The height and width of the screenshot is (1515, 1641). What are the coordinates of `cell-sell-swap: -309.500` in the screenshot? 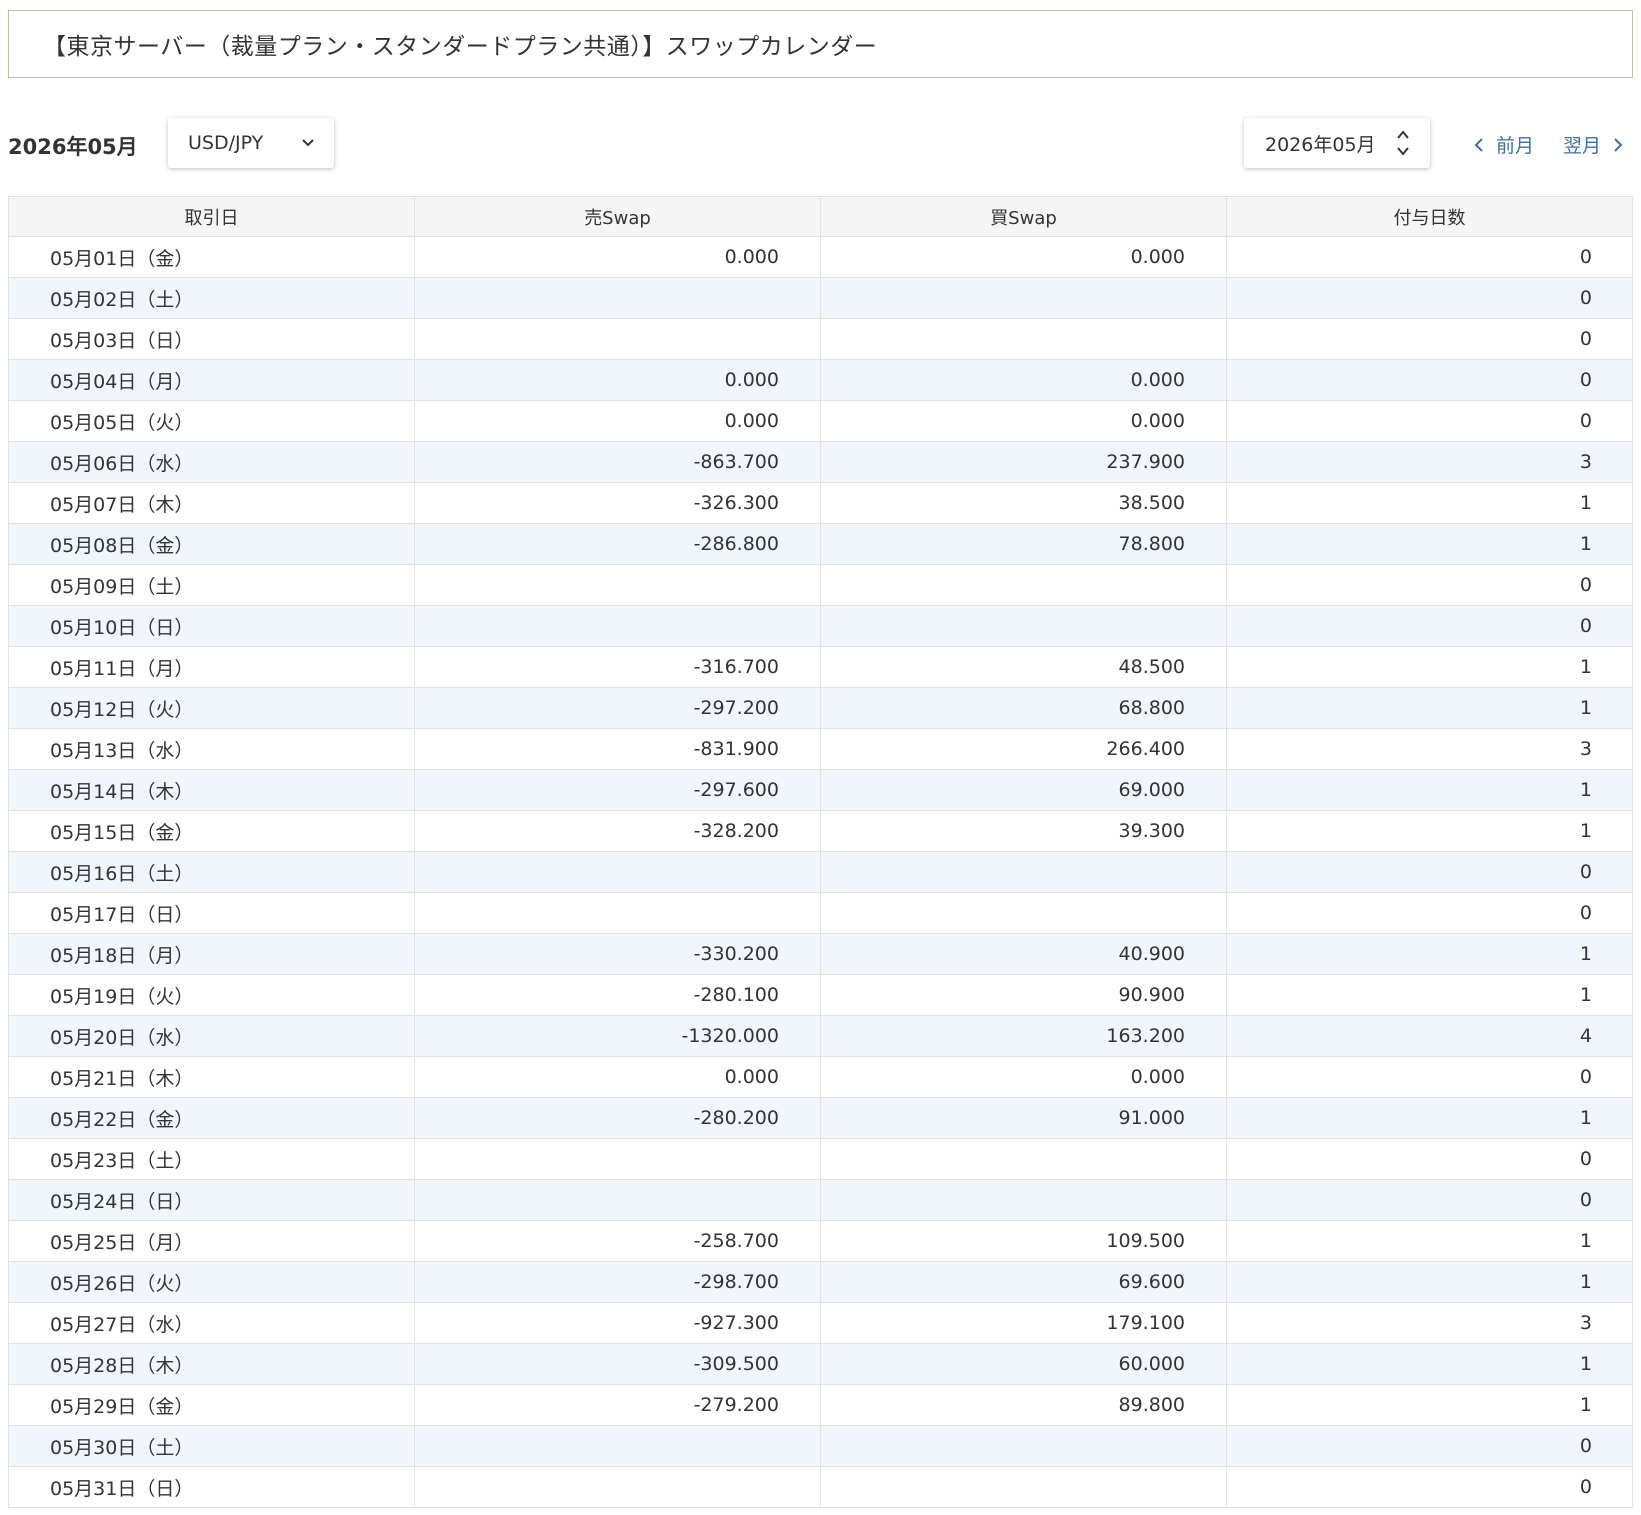 It's located at (617, 1364).